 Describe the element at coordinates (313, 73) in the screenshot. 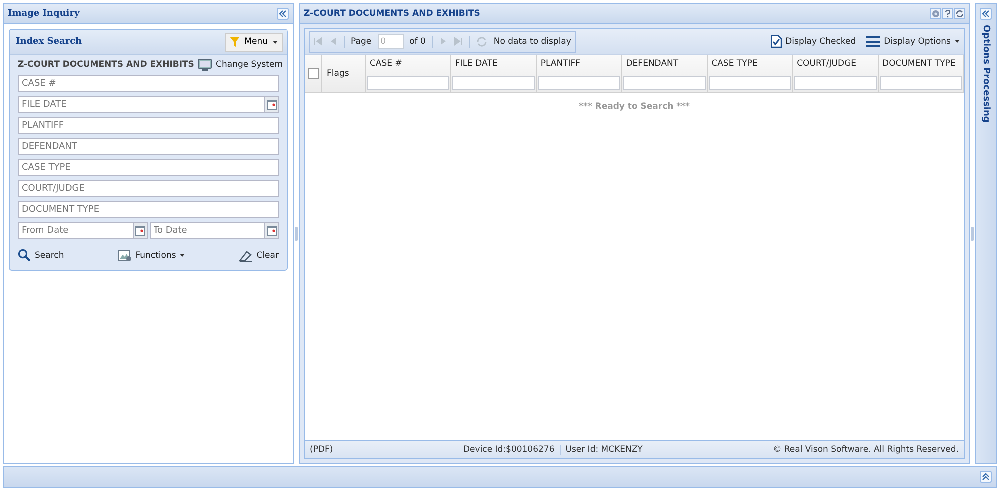

I see `select-all-checkbox` at that location.